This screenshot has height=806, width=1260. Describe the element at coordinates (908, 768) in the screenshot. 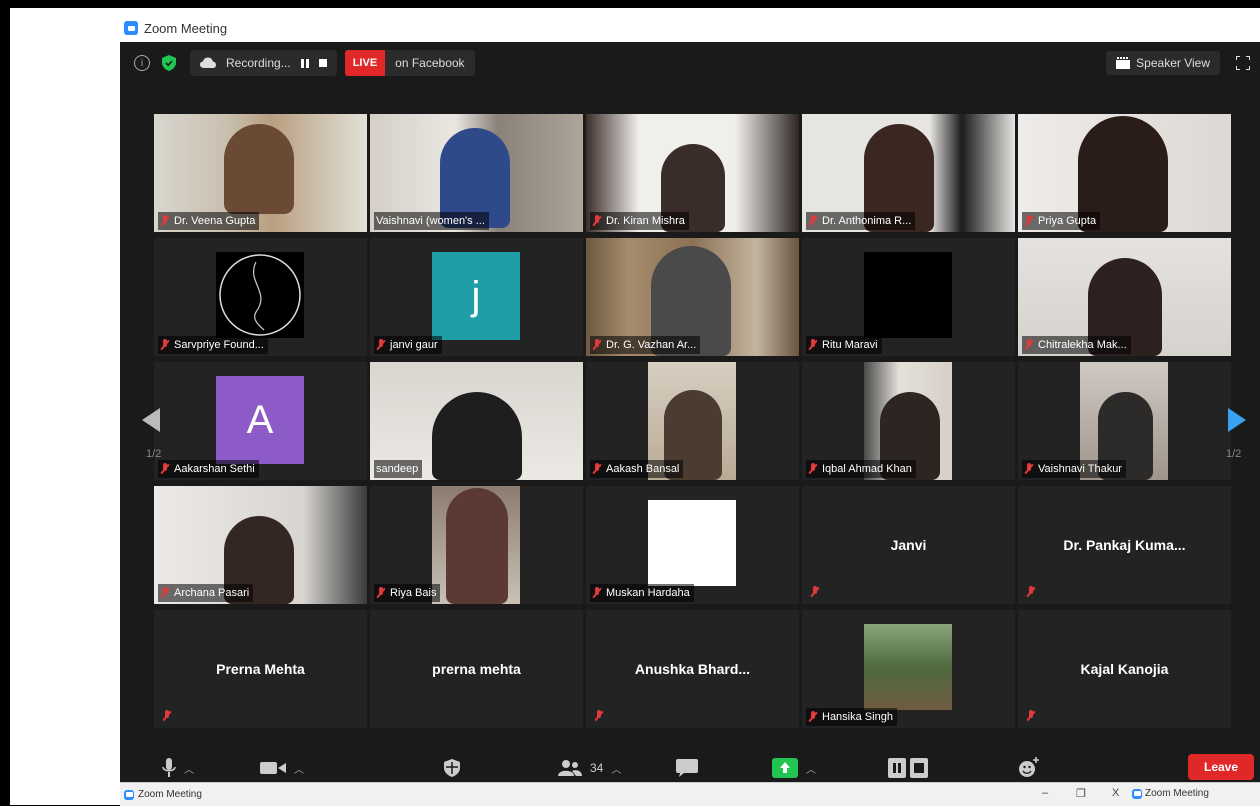

I see `record-button` at that location.